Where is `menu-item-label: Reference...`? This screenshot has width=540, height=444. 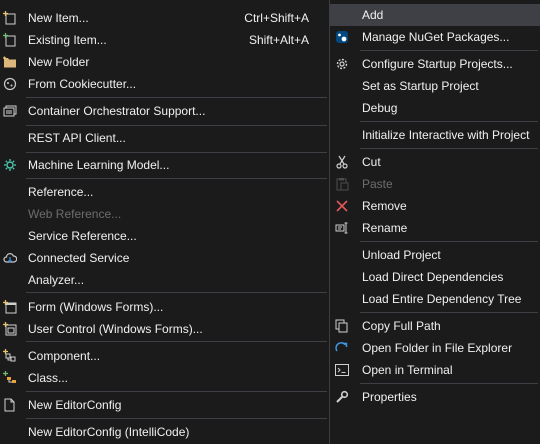 menu-item-label: Reference... is located at coordinates (61, 192).